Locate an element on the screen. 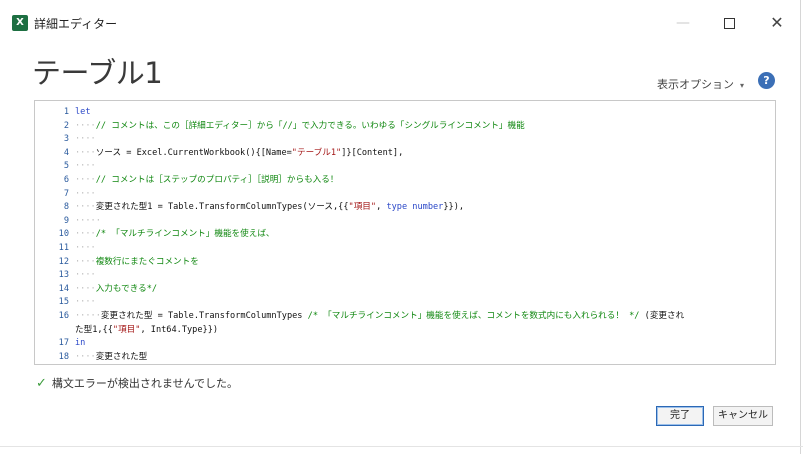 This screenshot has width=803, height=454. maximize-button is located at coordinates (729, 23).